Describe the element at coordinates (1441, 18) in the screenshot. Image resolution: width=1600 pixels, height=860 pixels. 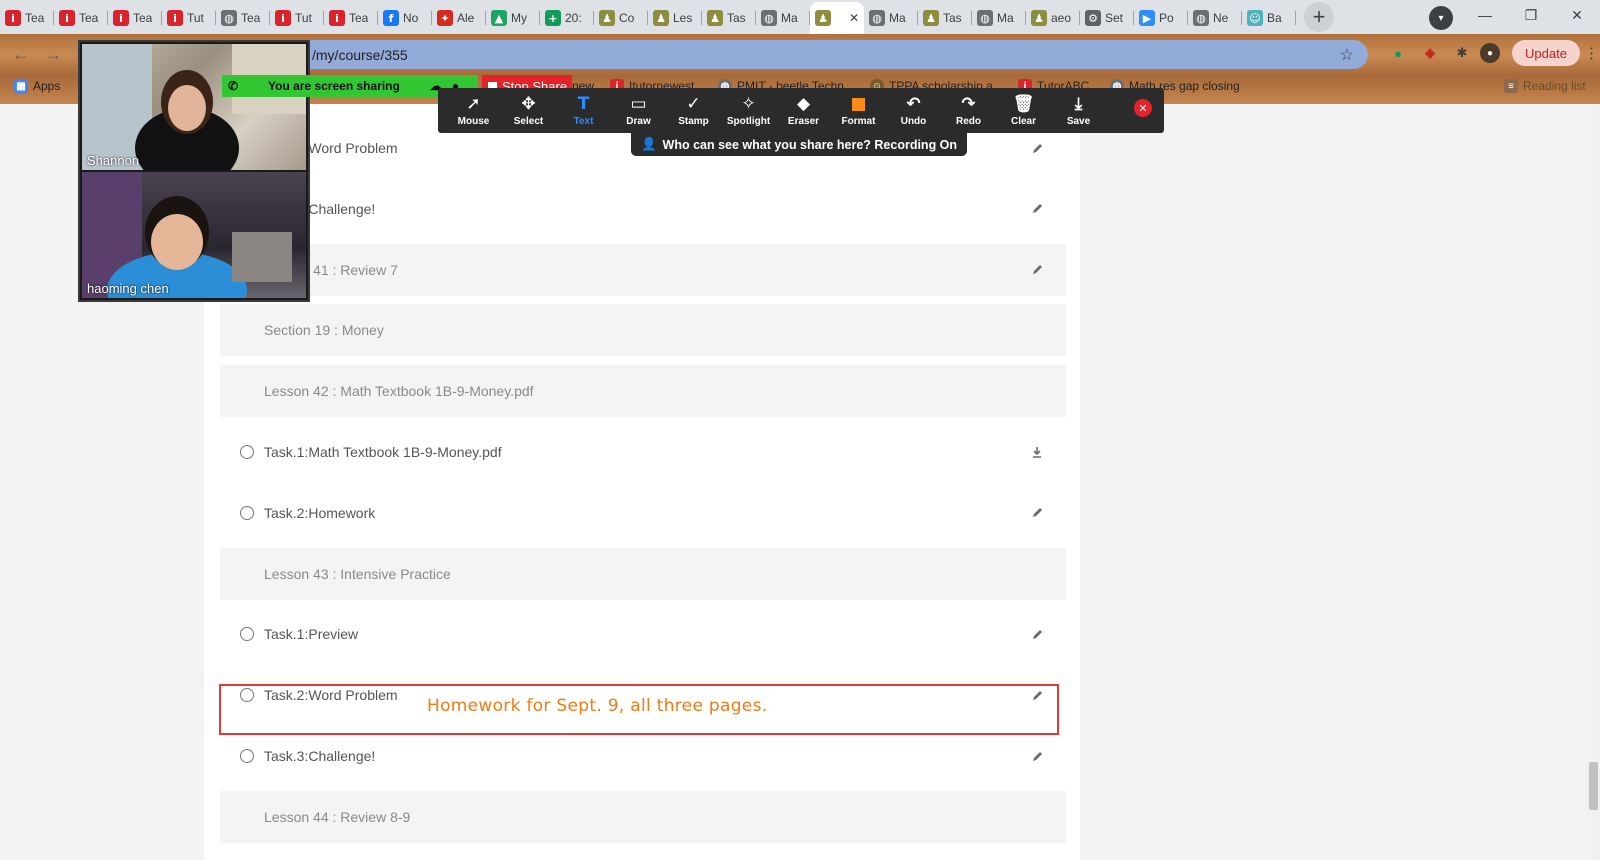
I see `tab-search-icon: ▾` at that location.